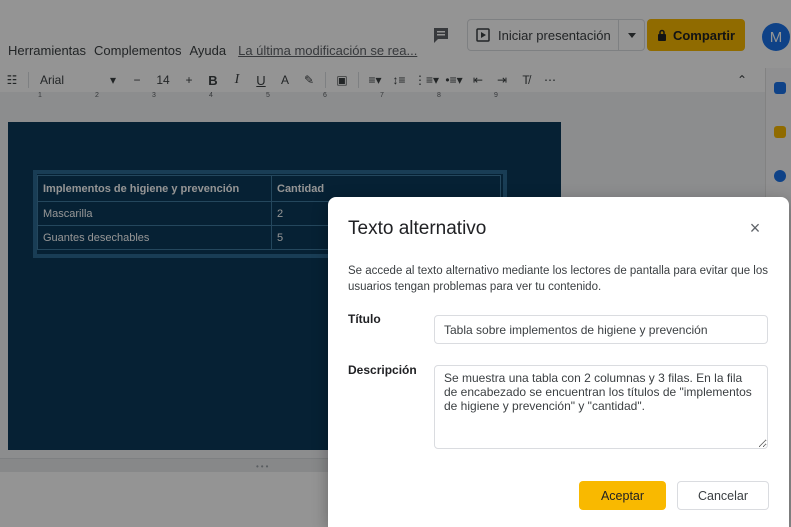  I want to click on close-icon: ×, so click(755, 228).